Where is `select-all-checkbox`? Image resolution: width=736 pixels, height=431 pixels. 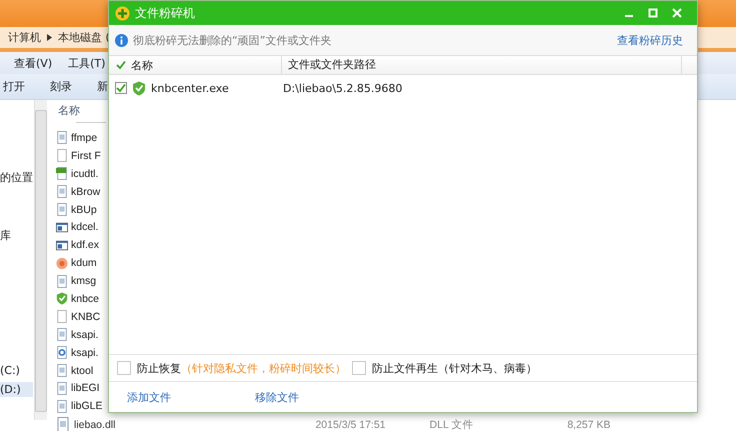
select-all-checkbox is located at coordinates (121, 65).